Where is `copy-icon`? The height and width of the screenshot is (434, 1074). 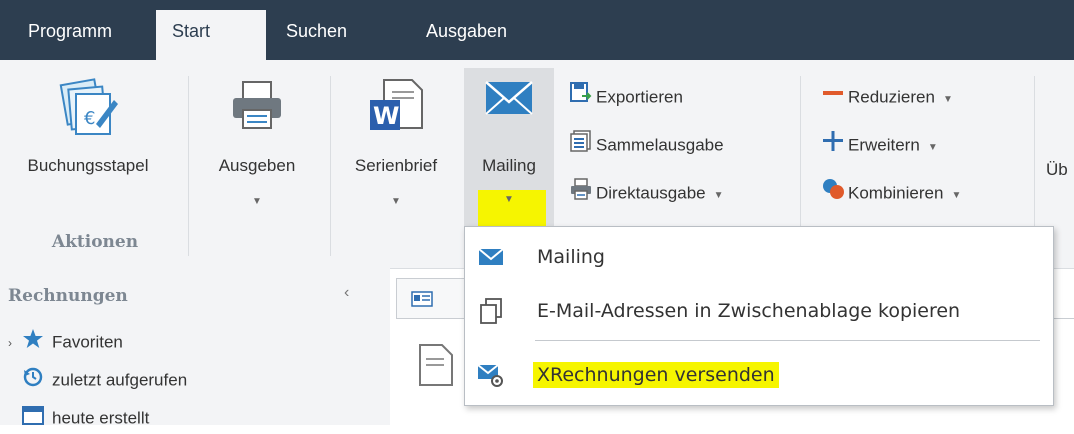 copy-icon is located at coordinates (491, 311).